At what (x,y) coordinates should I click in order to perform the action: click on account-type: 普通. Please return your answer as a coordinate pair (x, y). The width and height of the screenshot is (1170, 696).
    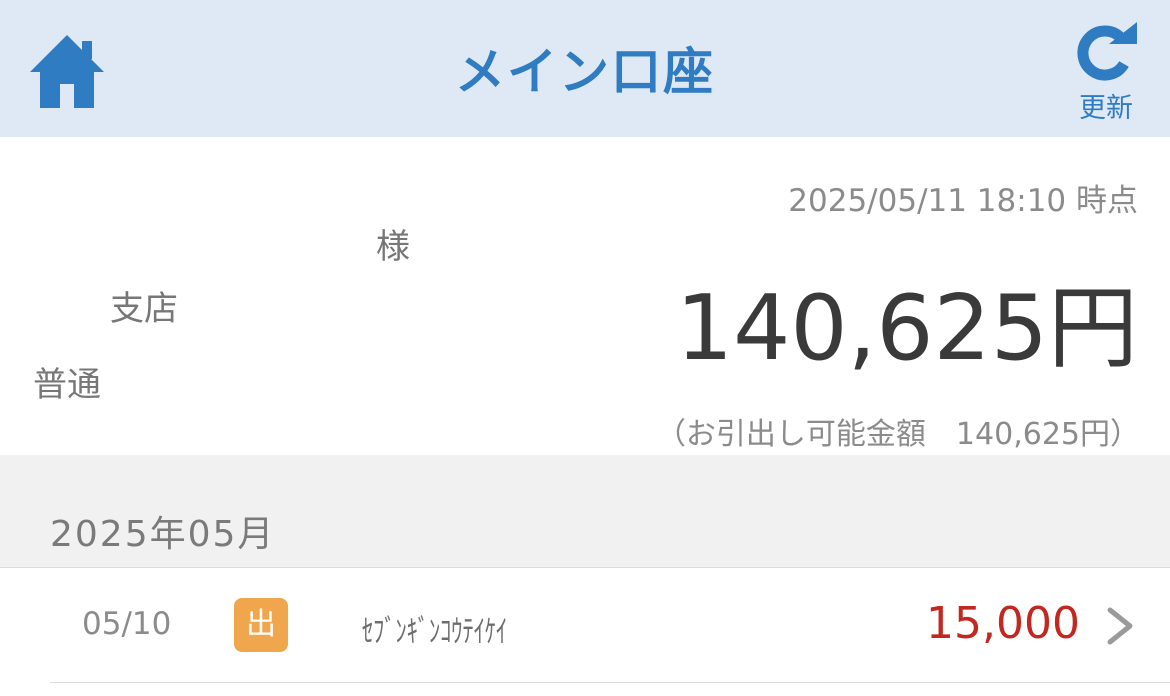
    Looking at the image, I should click on (67, 385).